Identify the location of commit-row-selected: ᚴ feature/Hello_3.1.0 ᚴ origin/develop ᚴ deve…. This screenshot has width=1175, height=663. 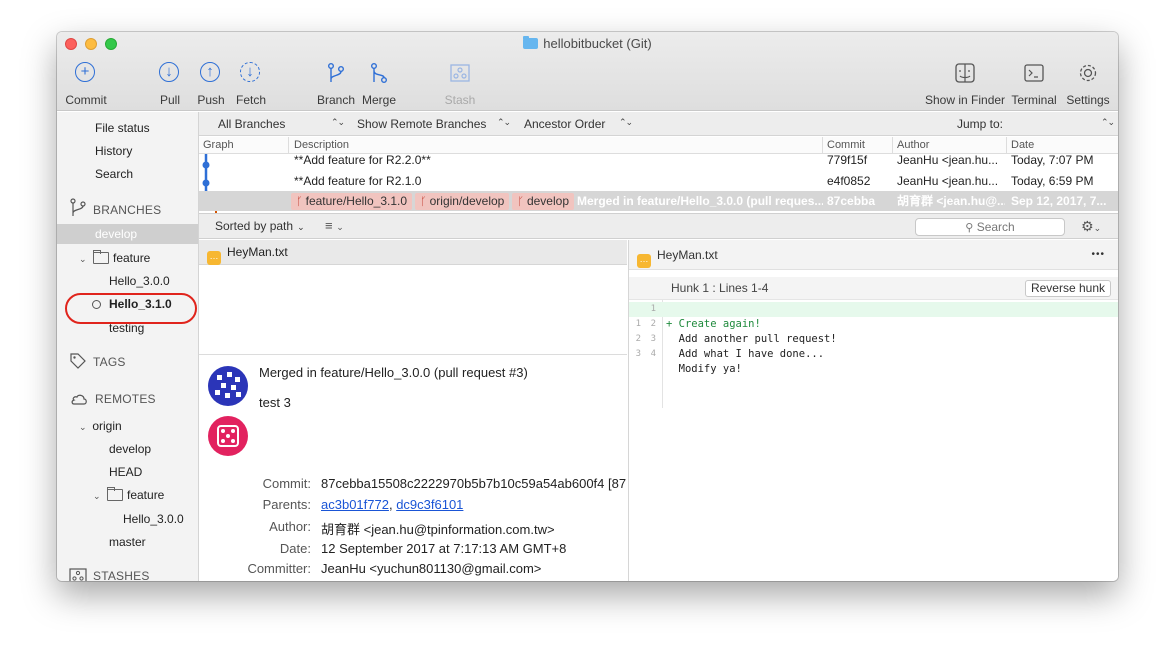
(658, 201).